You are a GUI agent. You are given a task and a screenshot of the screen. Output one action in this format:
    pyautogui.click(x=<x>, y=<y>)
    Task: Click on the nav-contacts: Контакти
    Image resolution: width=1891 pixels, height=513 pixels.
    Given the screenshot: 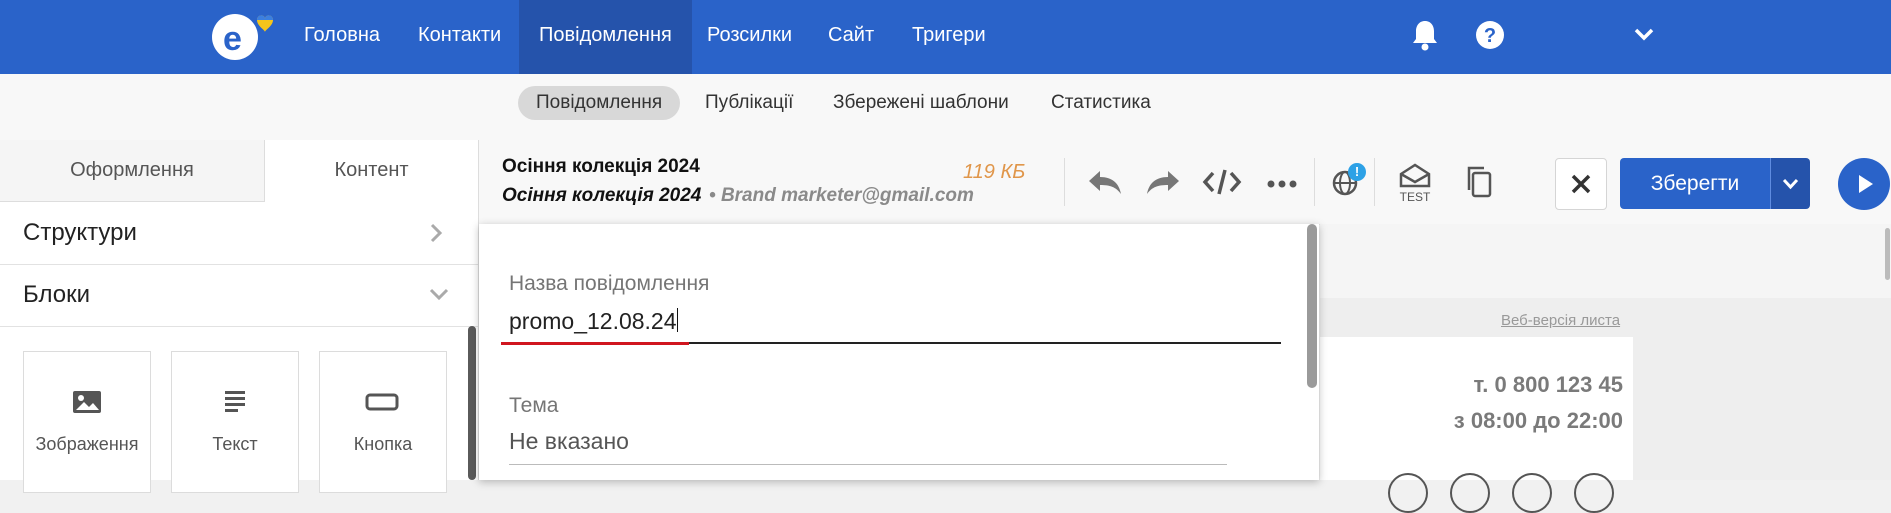 What is the action you would take?
    pyautogui.click(x=459, y=37)
    